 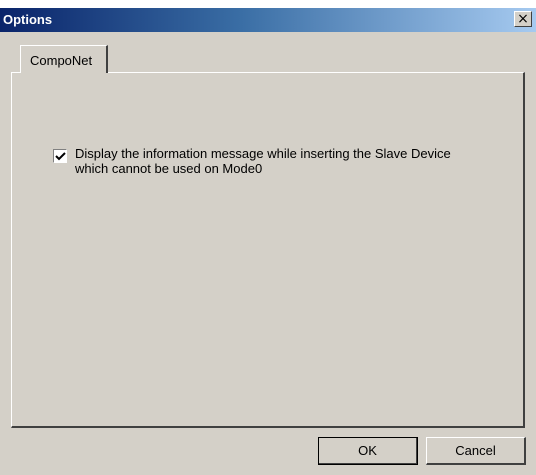 I want to click on close-button: ×, so click(x=523, y=19).